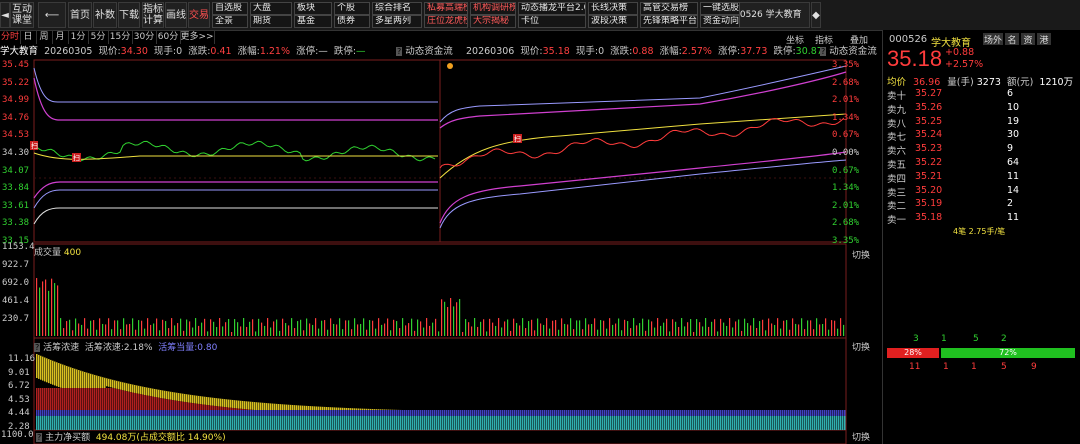 This screenshot has height=444, width=1080. Describe the element at coordinates (979, 178) in the screenshot. I see `ask-row: 卖四 35.21 11` at that location.